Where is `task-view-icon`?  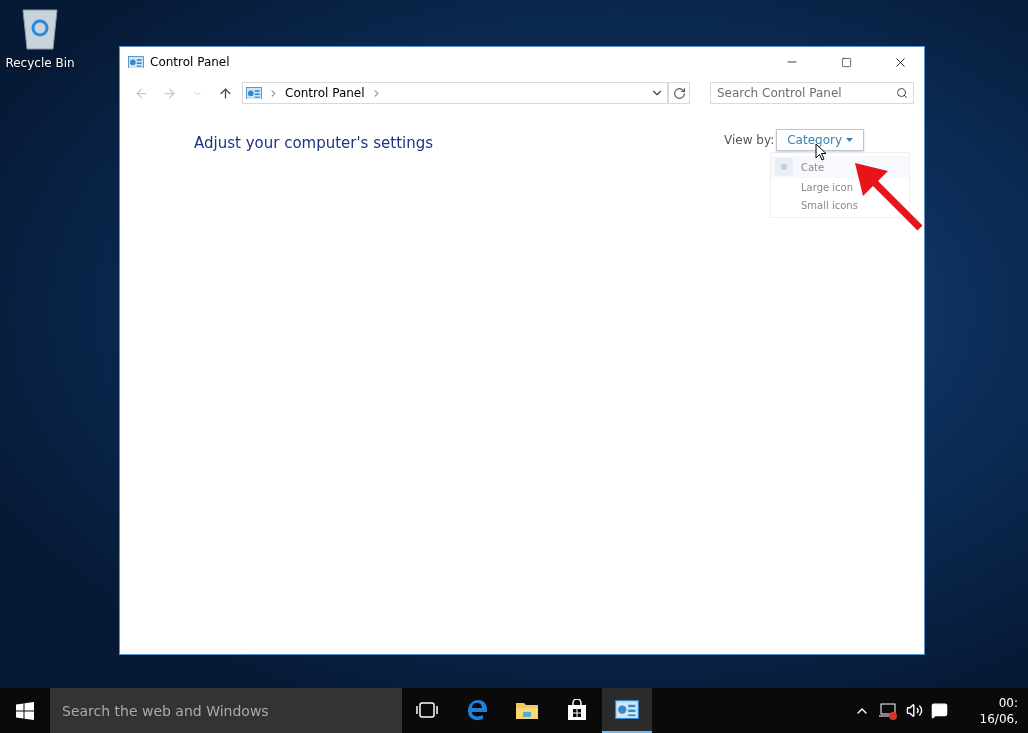 task-view-icon is located at coordinates (427, 709).